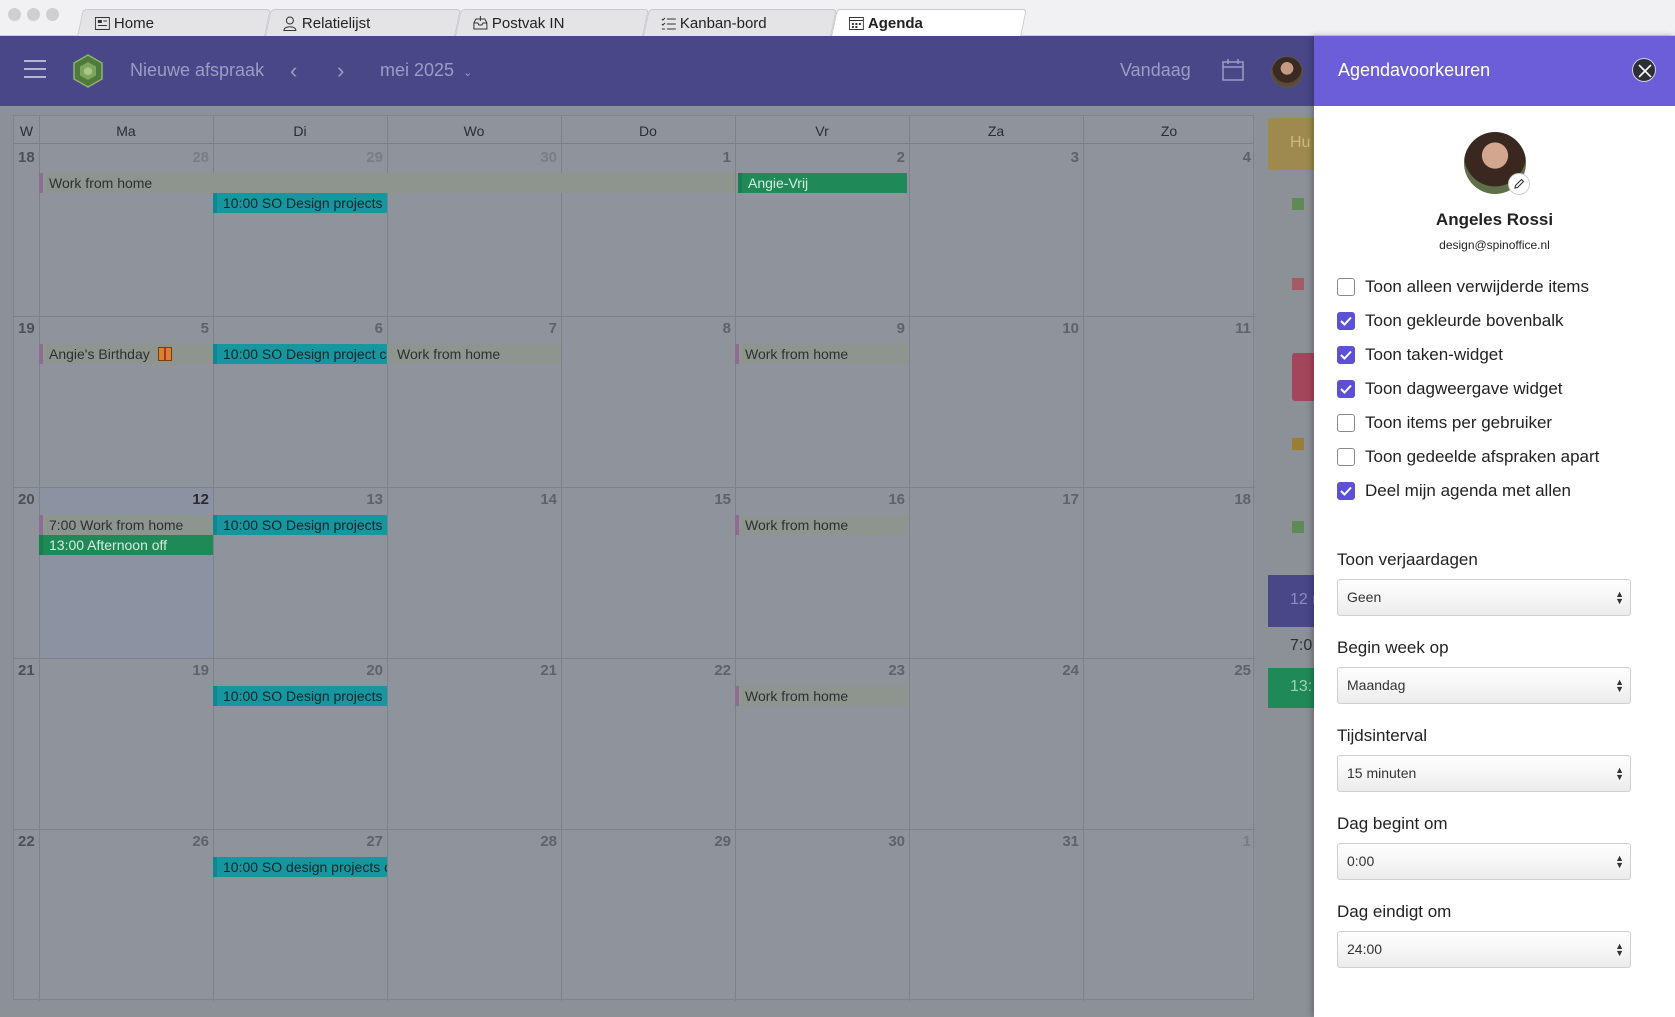 The image size is (1675, 1017). What do you see at coordinates (174, 22) in the screenshot?
I see `tab-home: Home` at bounding box center [174, 22].